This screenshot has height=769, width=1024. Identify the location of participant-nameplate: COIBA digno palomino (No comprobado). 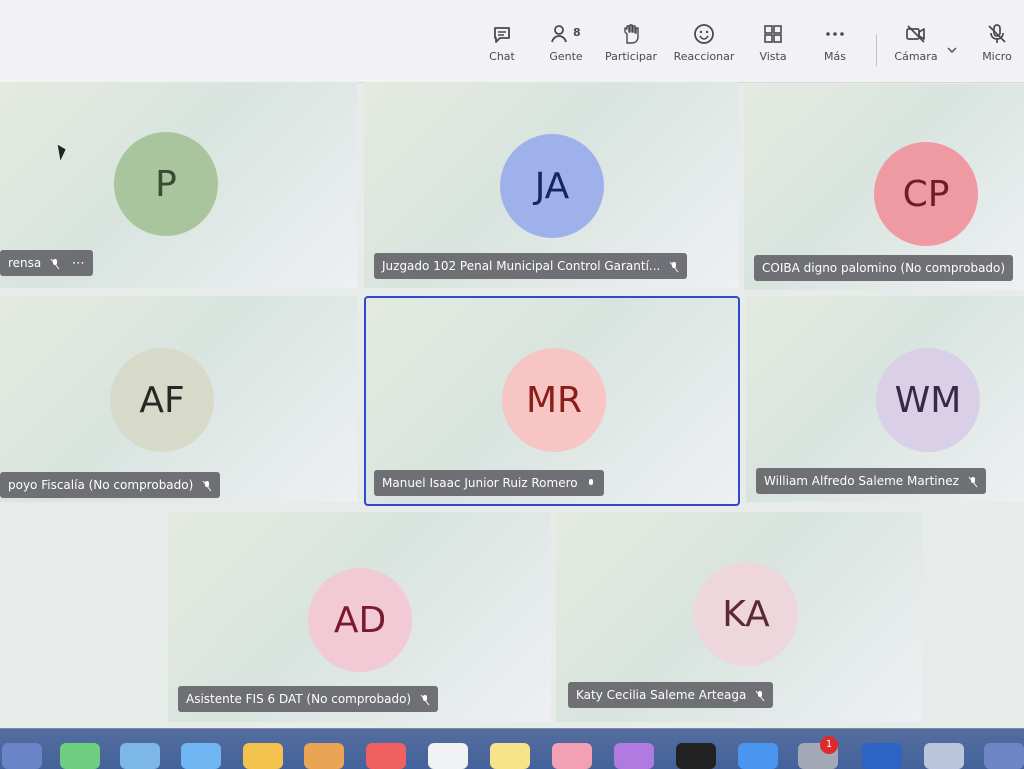
(884, 268).